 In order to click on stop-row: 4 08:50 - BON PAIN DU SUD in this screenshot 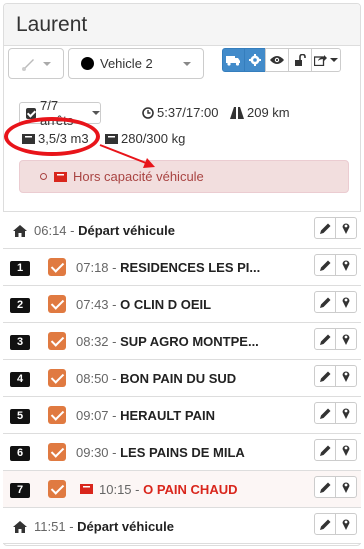, I will do `click(182, 377)`.